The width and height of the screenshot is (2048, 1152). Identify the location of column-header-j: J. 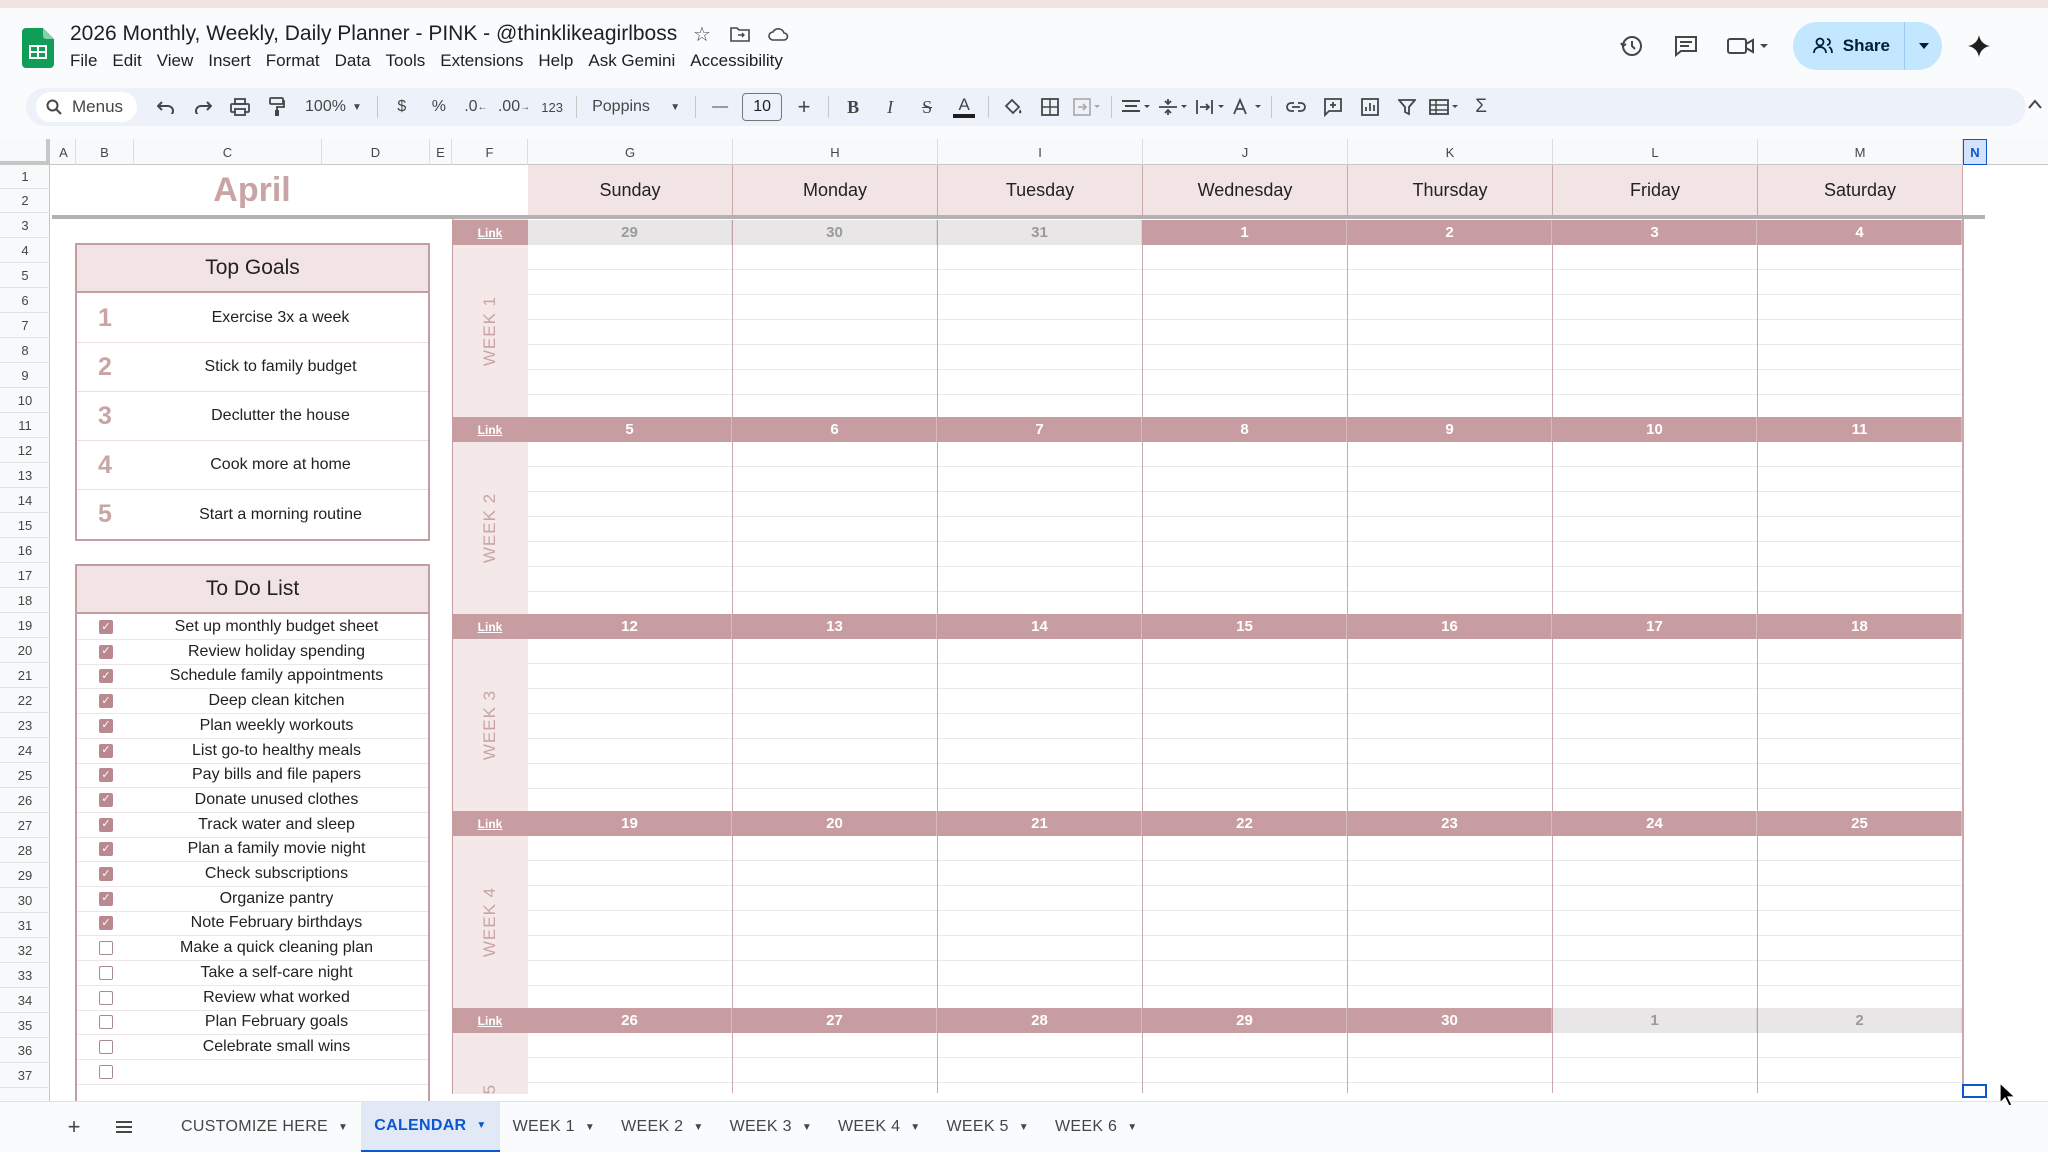
(1245, 152).